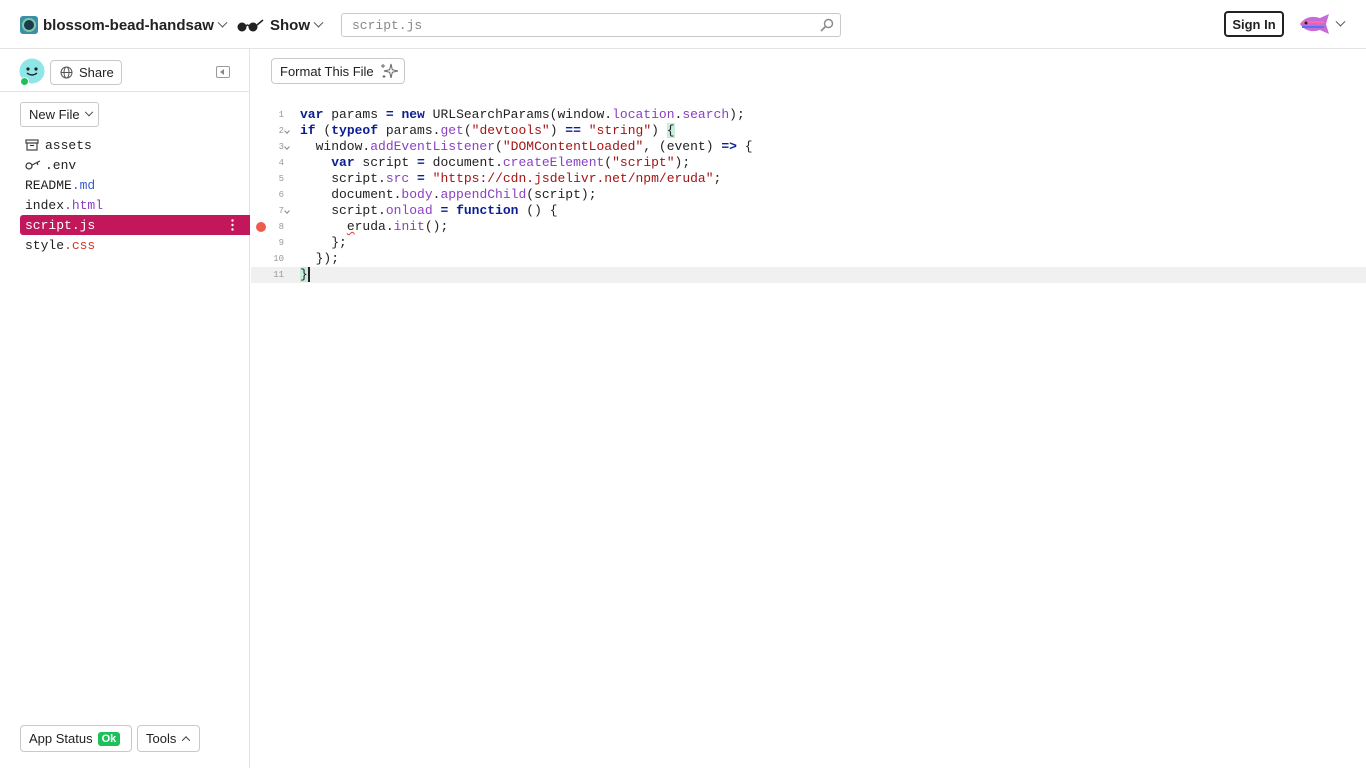 The width and height of the screenshot is (1366, 768). I want to click on file-item-env: .env, so click(135, 165).